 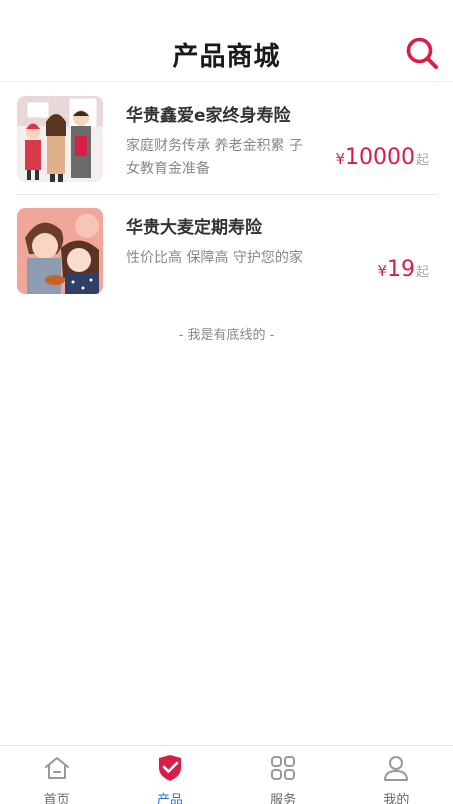 I want to click on tab-label: 首页, so click(x=56, y=798).